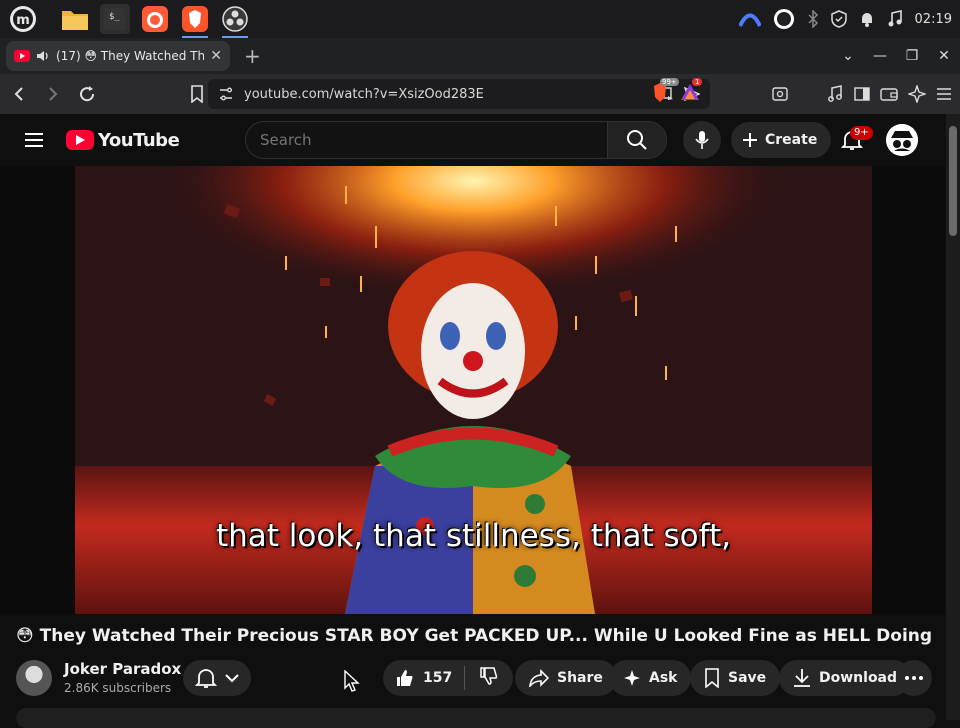 Image resolution: width=960 pixels, height=728 pixels. Describe the element at coordinates (889, 94) in the screenshot. I see `wallet-icon` at that location.